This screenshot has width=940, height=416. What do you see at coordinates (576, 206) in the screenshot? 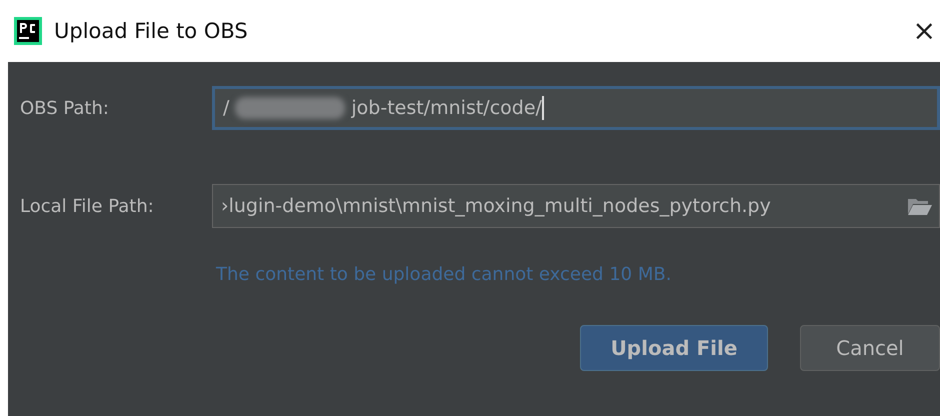
I see `input-field: ›lugin-demo\mnist\mnist_moxing_multi_nodes_pytorch.py` at bounding box center [576, 206].